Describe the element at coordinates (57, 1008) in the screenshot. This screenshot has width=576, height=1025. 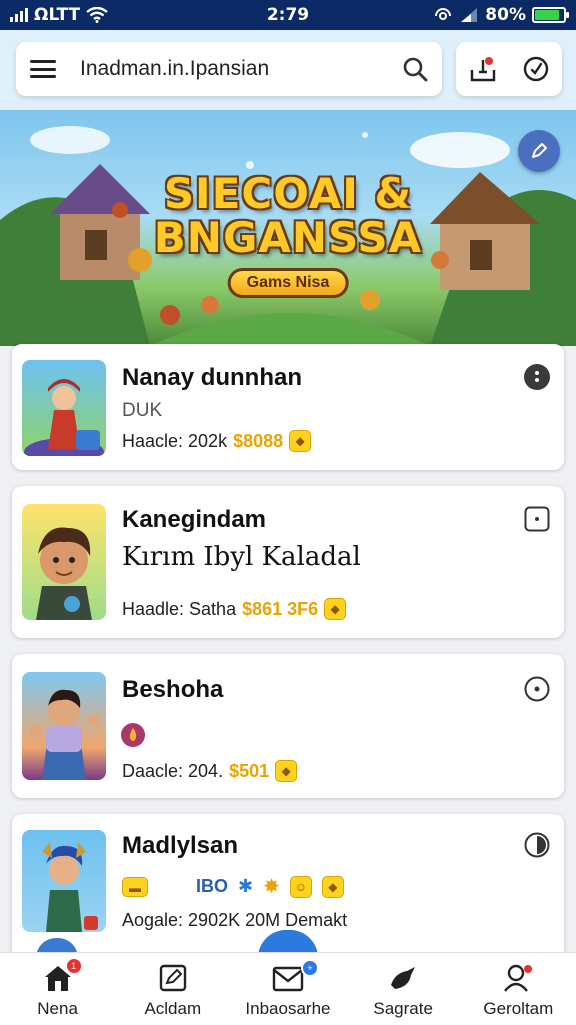
I see `nav-label: Nena` at that location.